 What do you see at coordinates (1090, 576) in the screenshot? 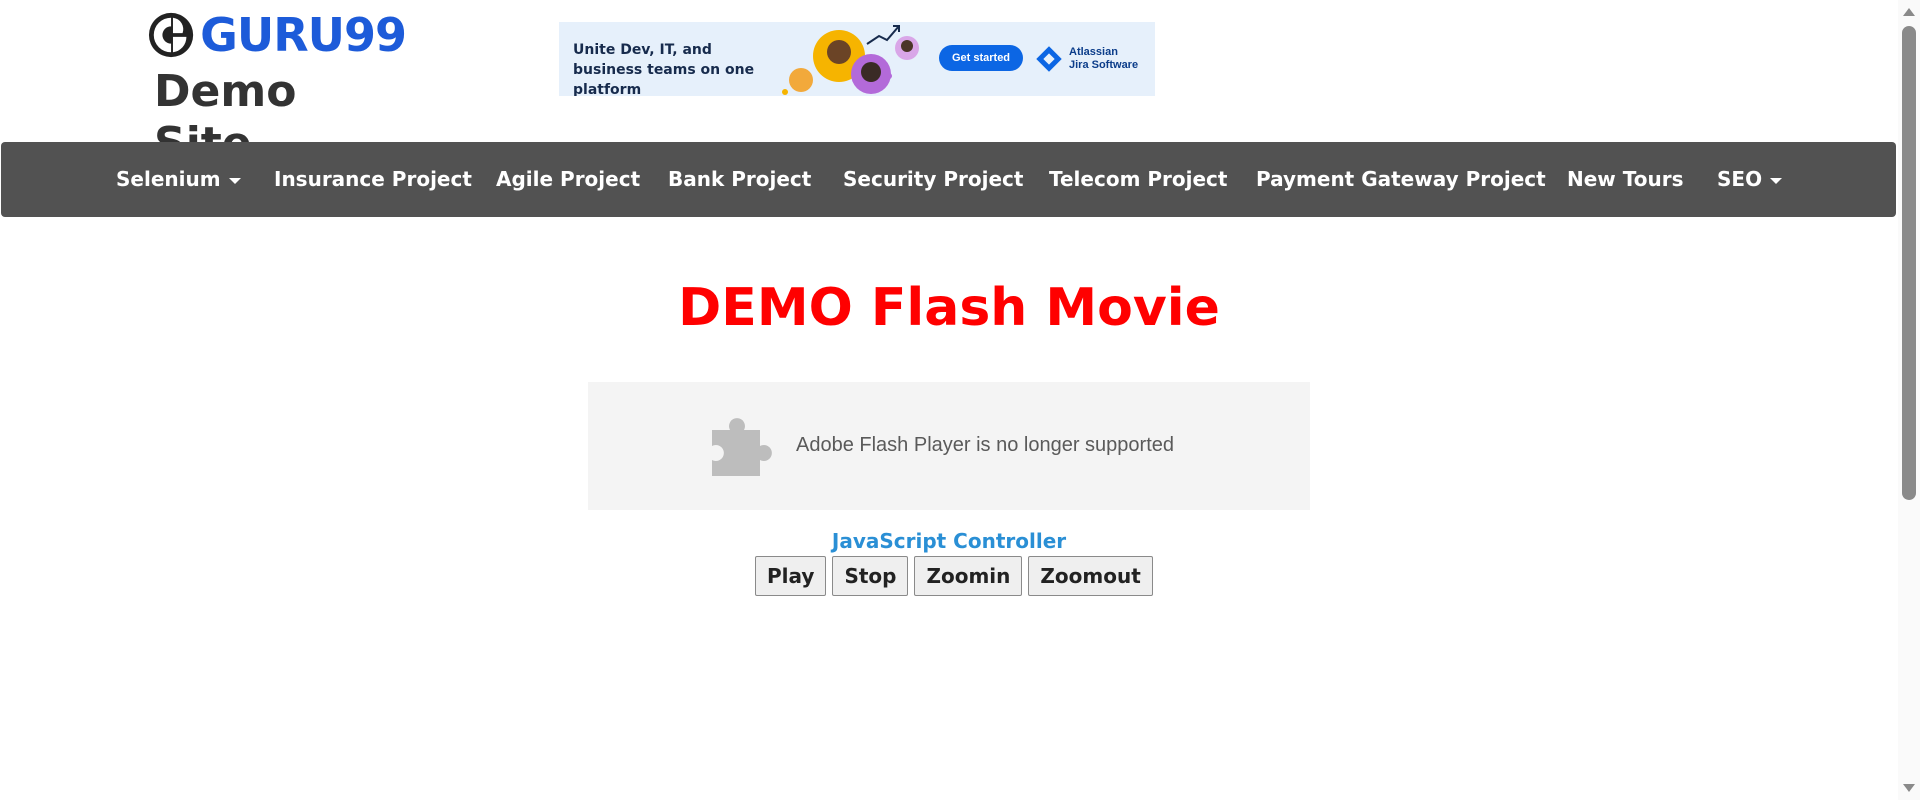
I see `zoomout-button: Zoomout` at bounding box center [1090, 576].